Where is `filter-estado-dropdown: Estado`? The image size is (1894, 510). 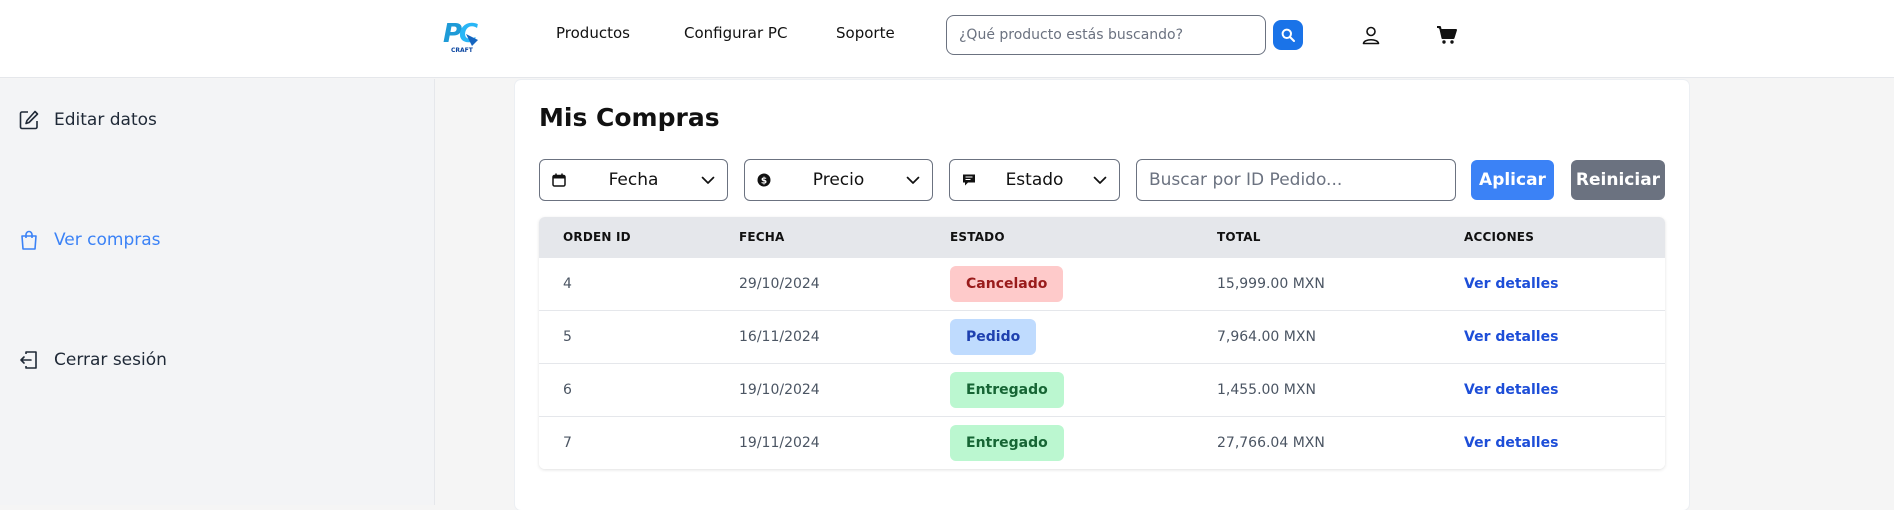 filter-estado-dropdown: Estado is located at coordinates (1034, 180).